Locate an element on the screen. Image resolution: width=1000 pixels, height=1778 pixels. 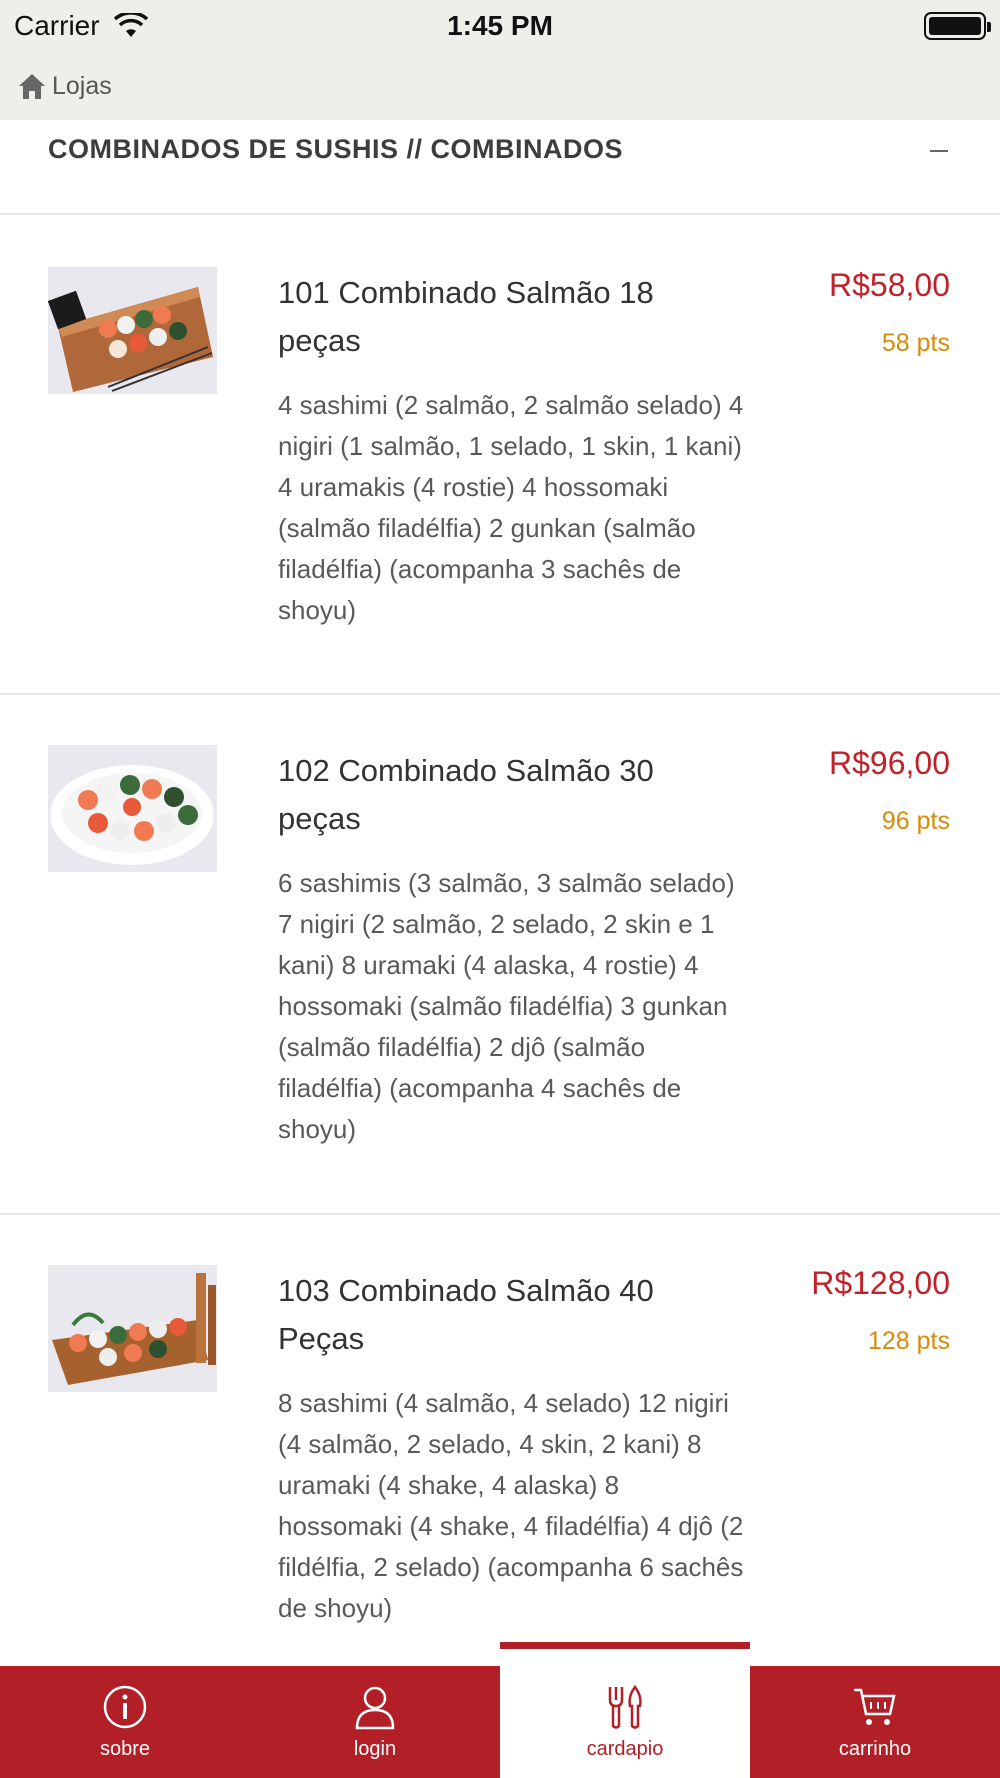
status-bar: Carrier 1:45 PM is located at coordinates (500, 26).